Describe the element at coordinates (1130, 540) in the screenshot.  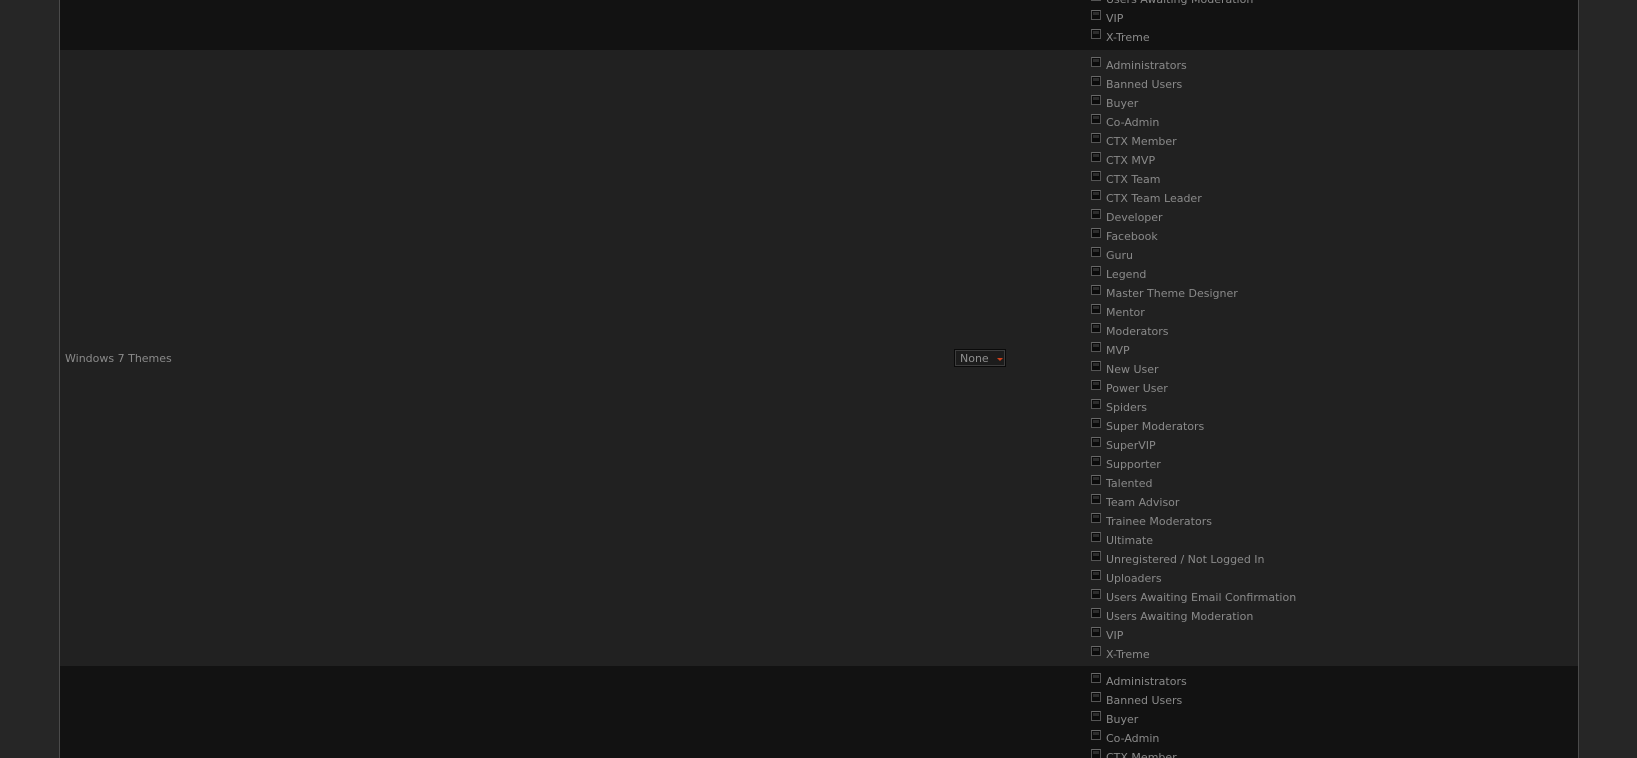
I see `usergroup-label: Ultimate` at that location.